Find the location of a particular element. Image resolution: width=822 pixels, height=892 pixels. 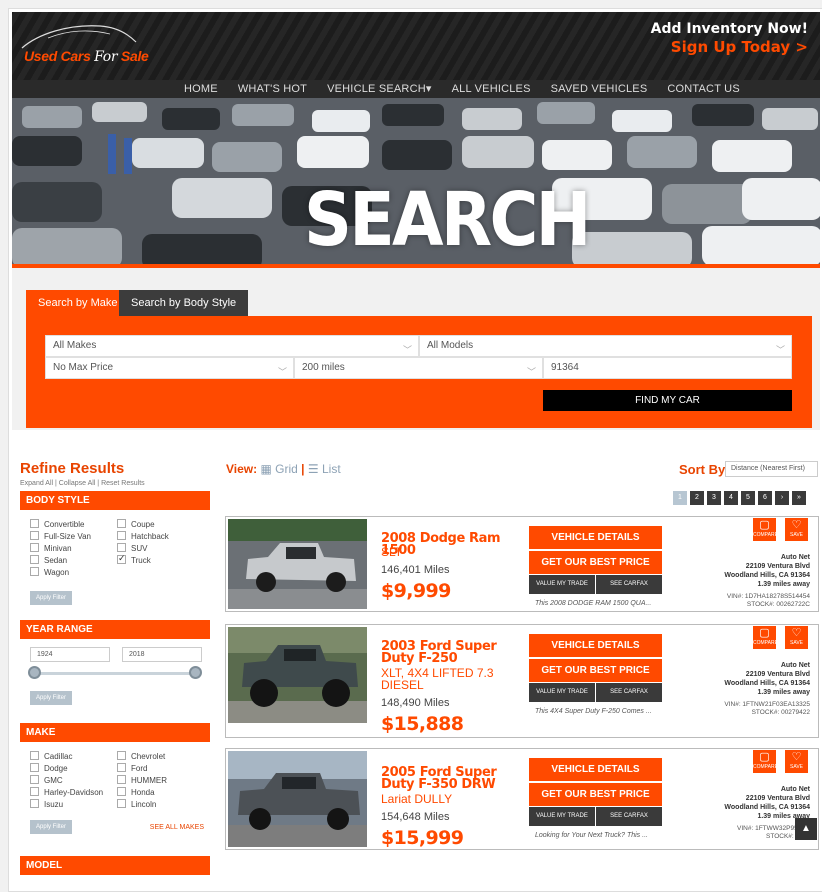

checkbox-honda: Honda is located at coordinates (136, 792).